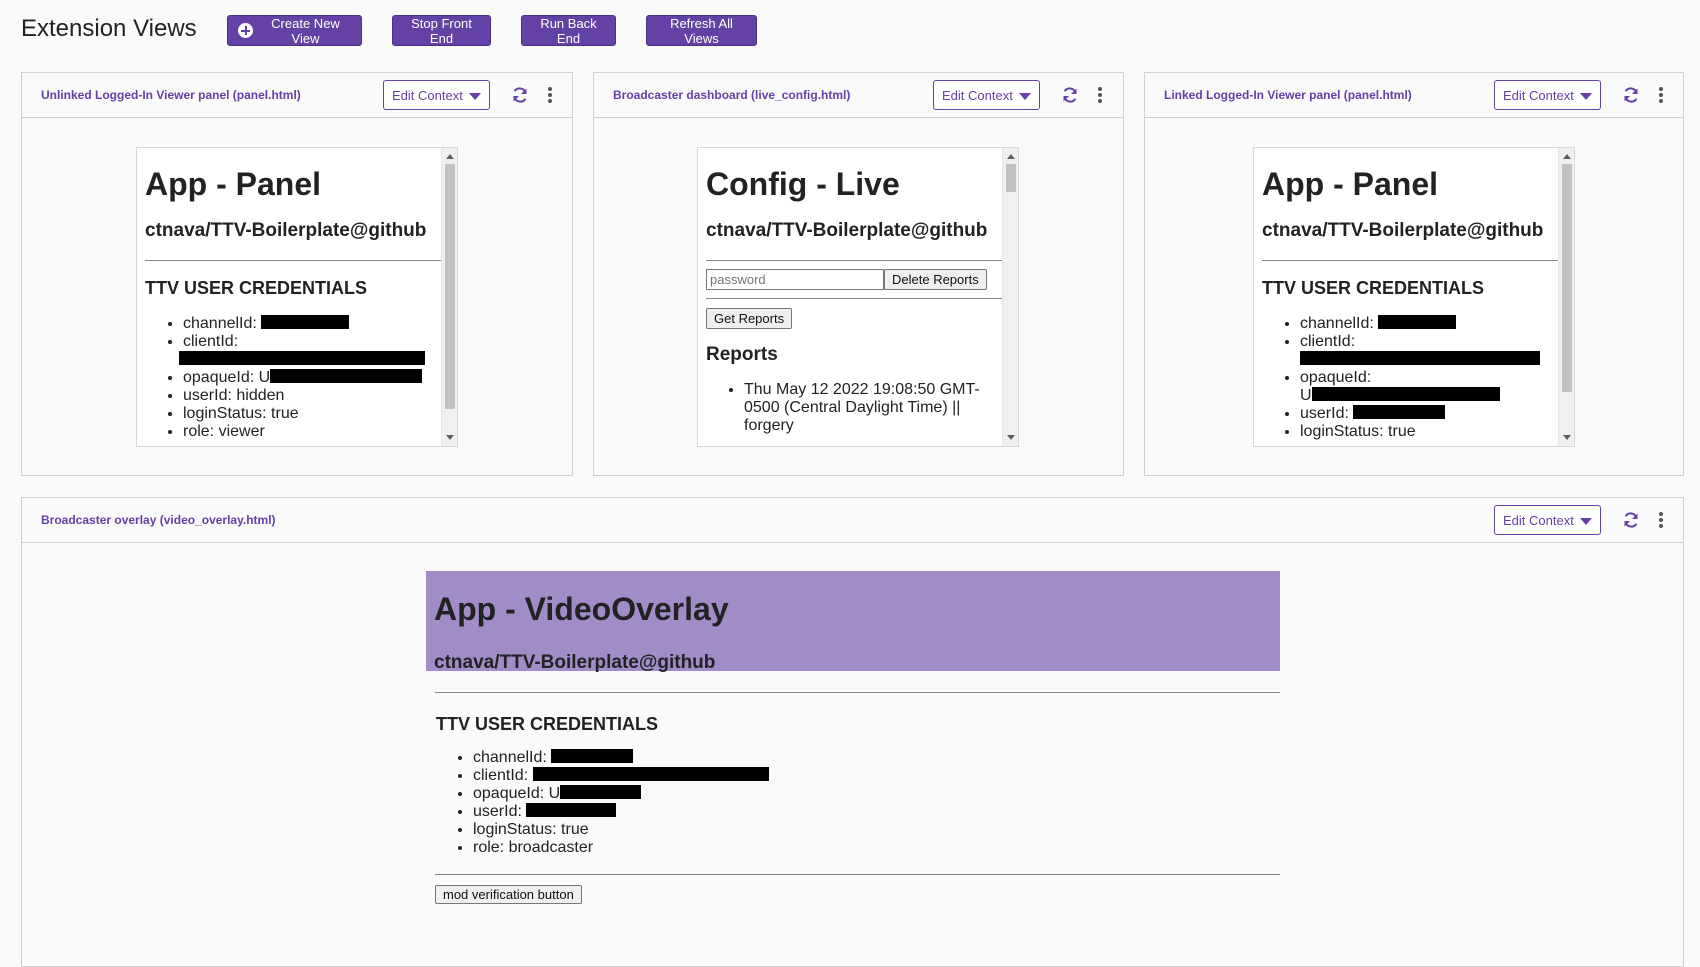 The height and width of the screenshot is (967, 1700). Describe the element at coordinates (568, 30) in the screenshot. I see `run-back-end-button: Run Back End` at that location.